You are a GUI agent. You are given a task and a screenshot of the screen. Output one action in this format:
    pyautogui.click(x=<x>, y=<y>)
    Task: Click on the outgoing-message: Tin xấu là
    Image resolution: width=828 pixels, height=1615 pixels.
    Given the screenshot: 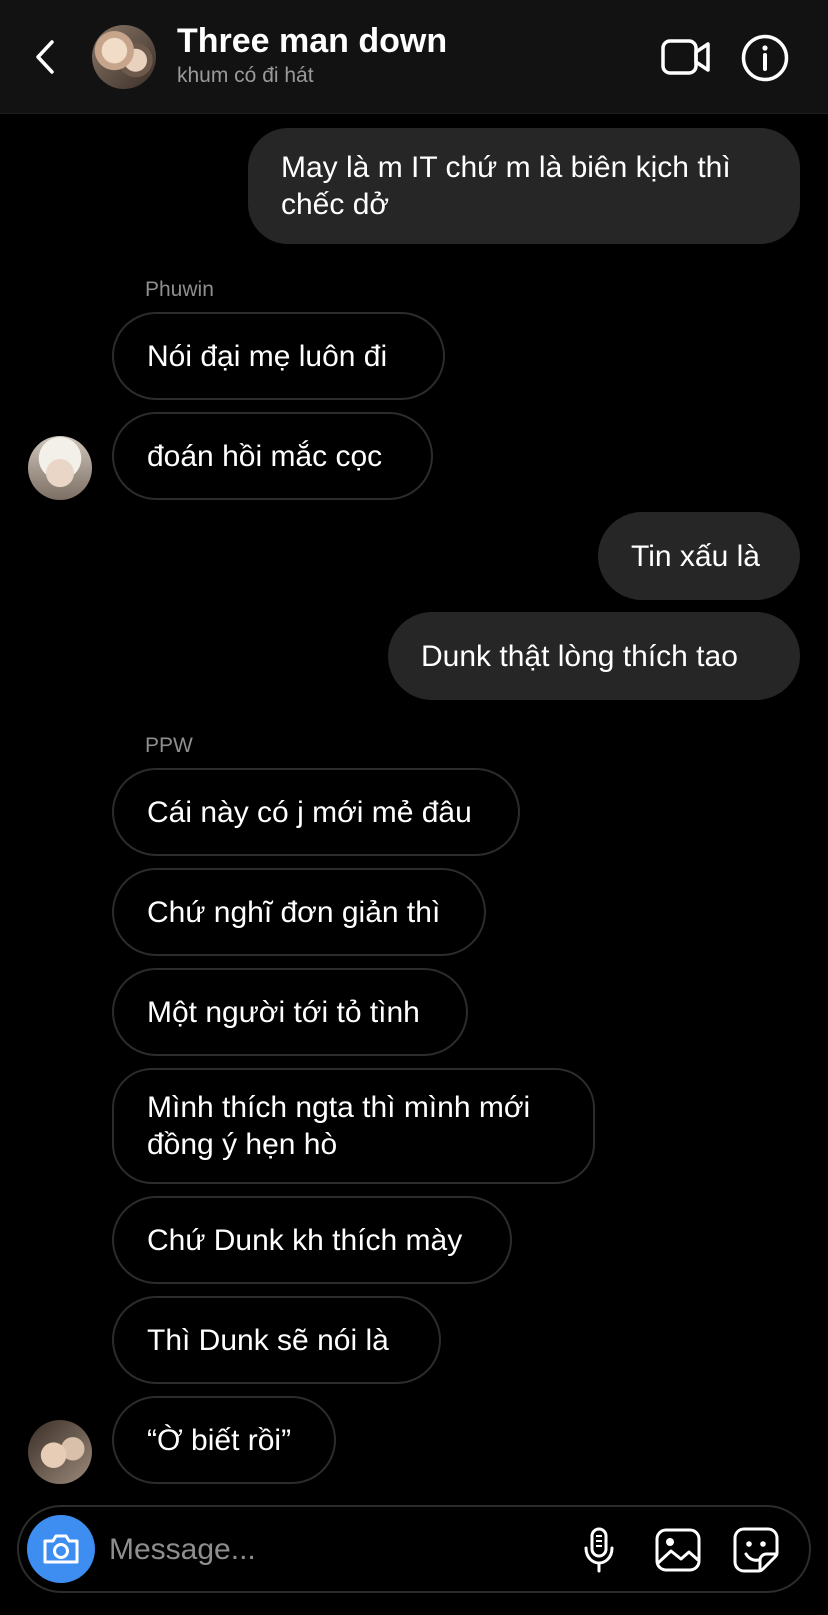 What is the action you would take?
    pyautogui.click(x=699, y=556)
    